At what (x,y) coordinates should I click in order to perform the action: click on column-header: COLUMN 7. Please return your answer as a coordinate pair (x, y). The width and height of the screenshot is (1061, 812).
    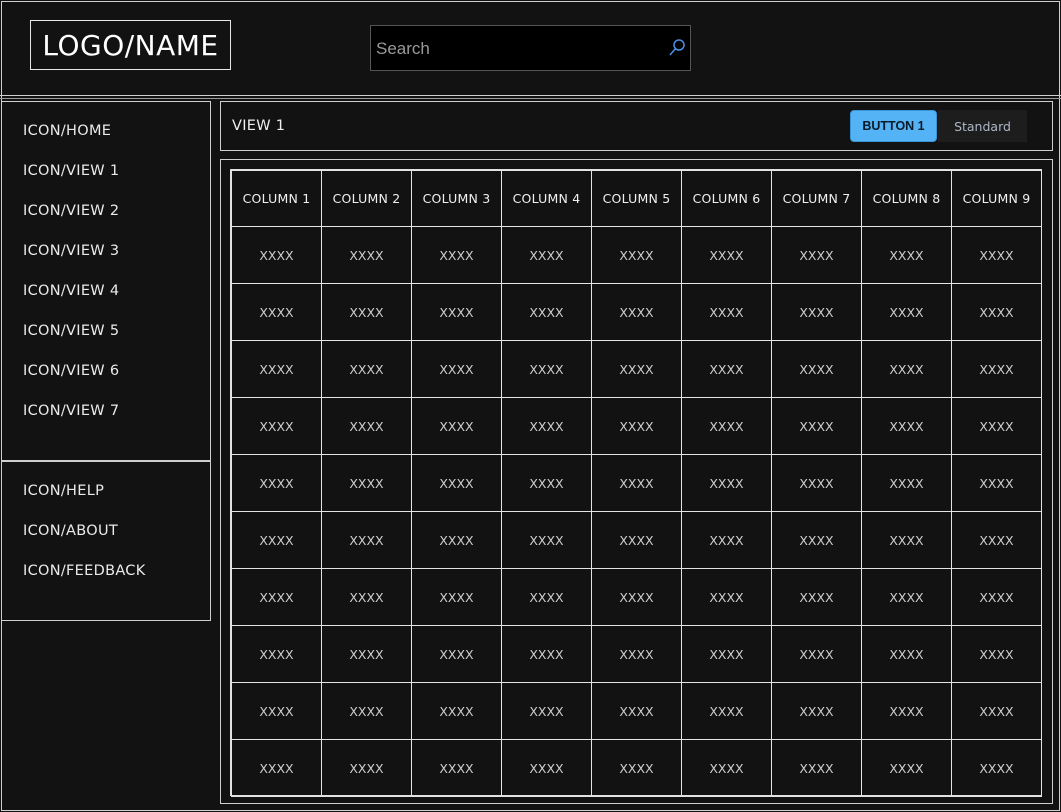
    Looking at the image, I should click on (816, 198).